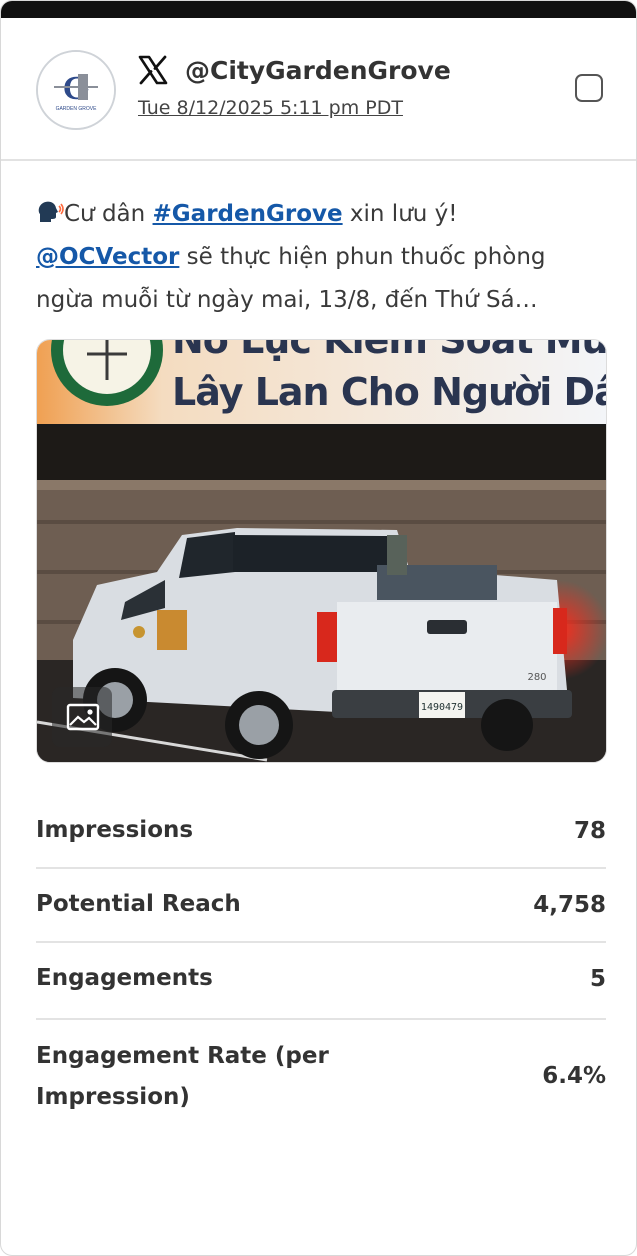  What do you see at coordinates (389, 392) in the screenshot?
I see `banner-line2: Lây Lan Cho Người Dân` at bounding box center [389, 392].